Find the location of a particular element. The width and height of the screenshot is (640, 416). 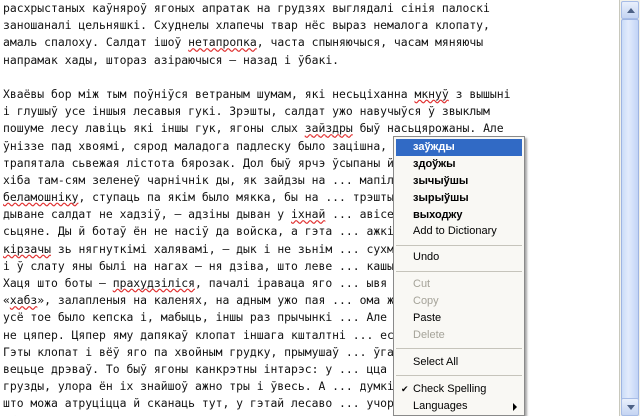

suggestion-item: выходжу is located at coordinates (459, 215).